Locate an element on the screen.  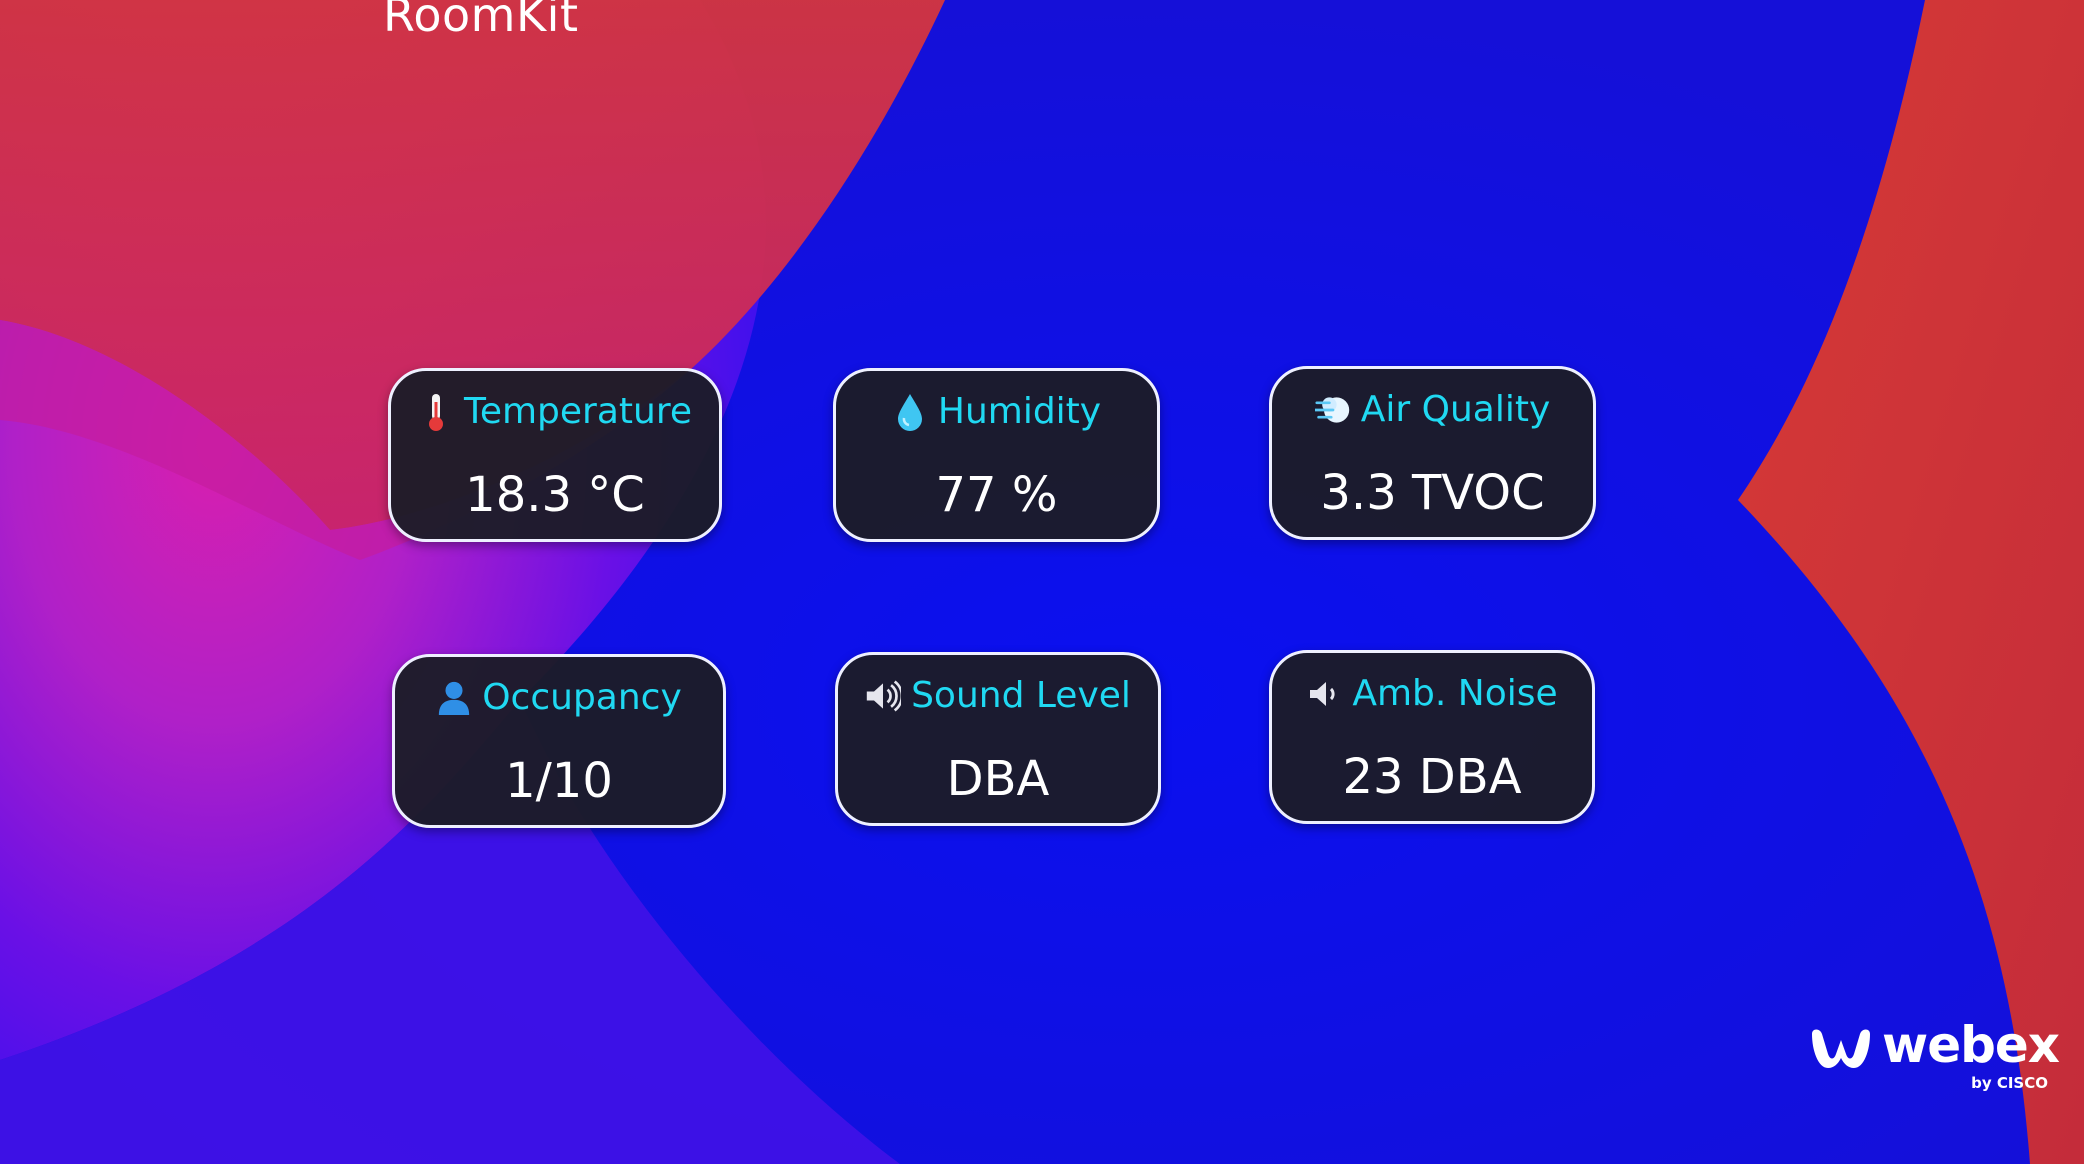
humidity-label: Humidity is located at coordinates (1019, 411).